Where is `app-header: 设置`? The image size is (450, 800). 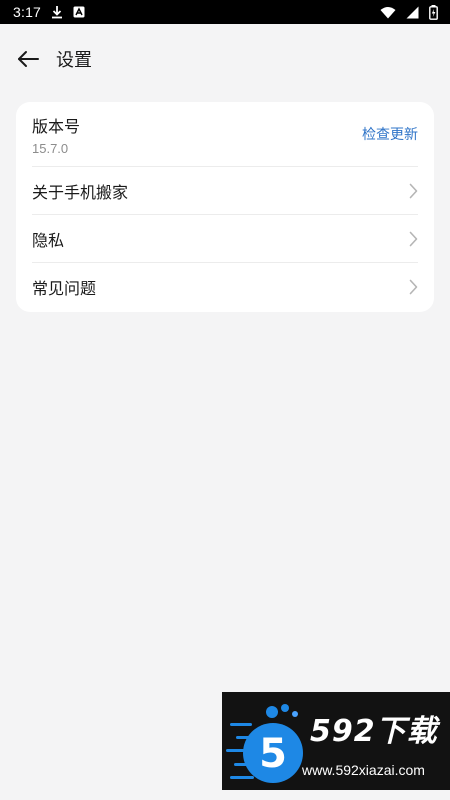
app-header: 设置 is located at coordinates (225, 59).